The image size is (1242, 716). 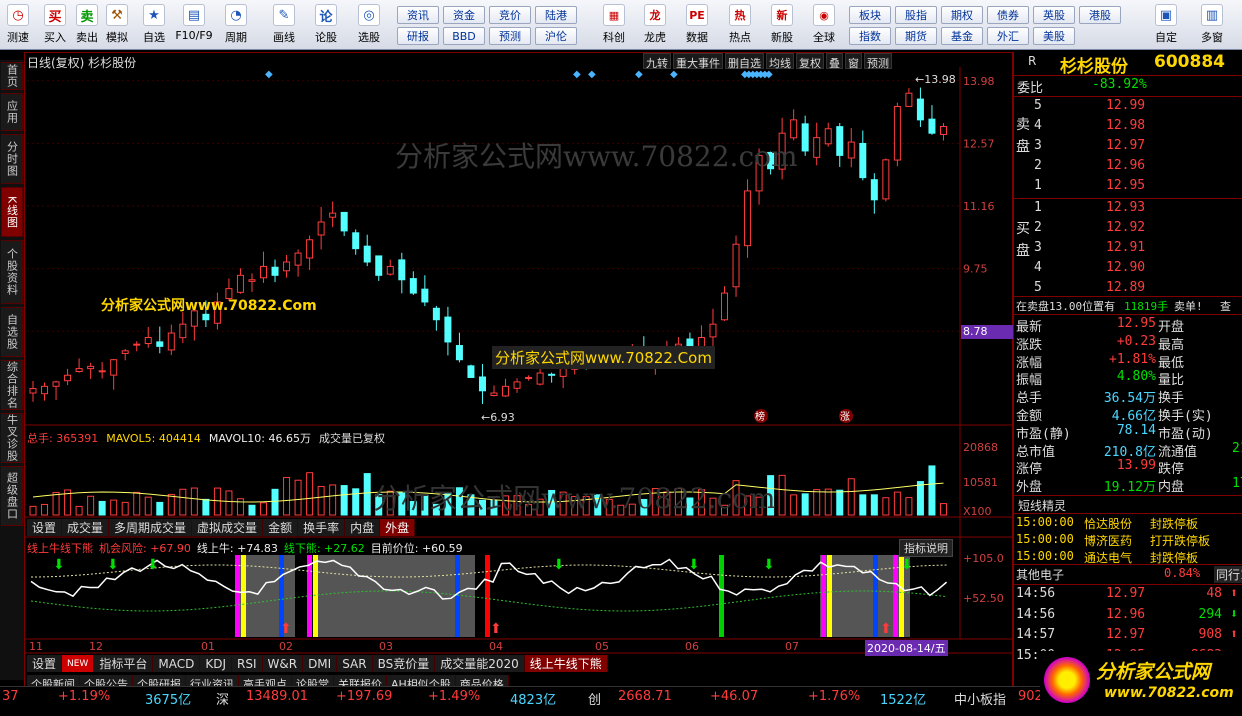 I want to click on buy-level-row: 3 12.91, so click(x=1128, y=249).